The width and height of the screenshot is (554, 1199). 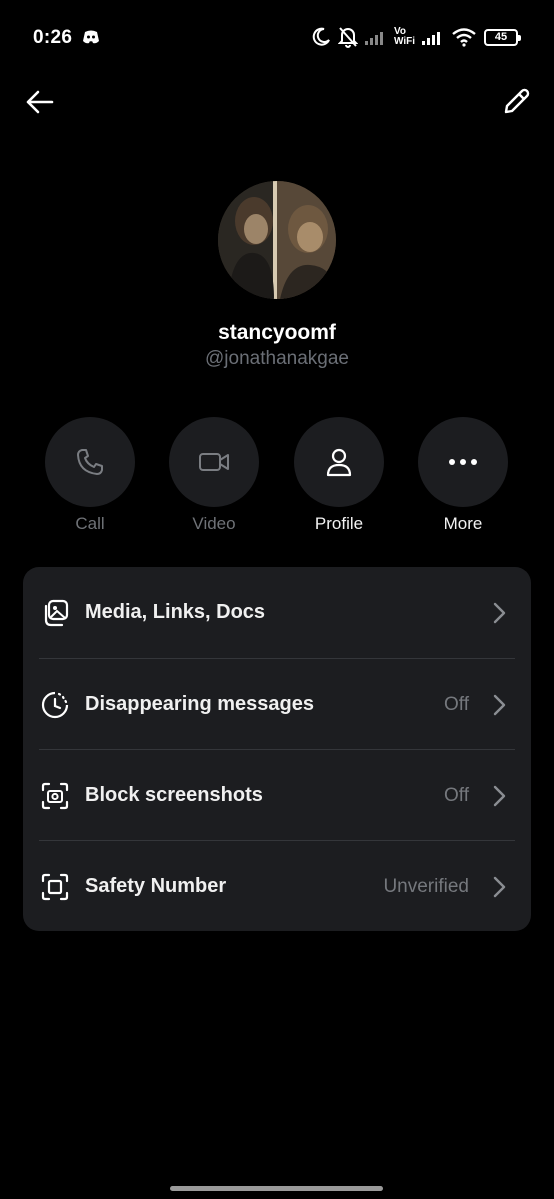 I want to click on status-bar: 0:26 Vo WiFi 45, so click(x=277, y=36).